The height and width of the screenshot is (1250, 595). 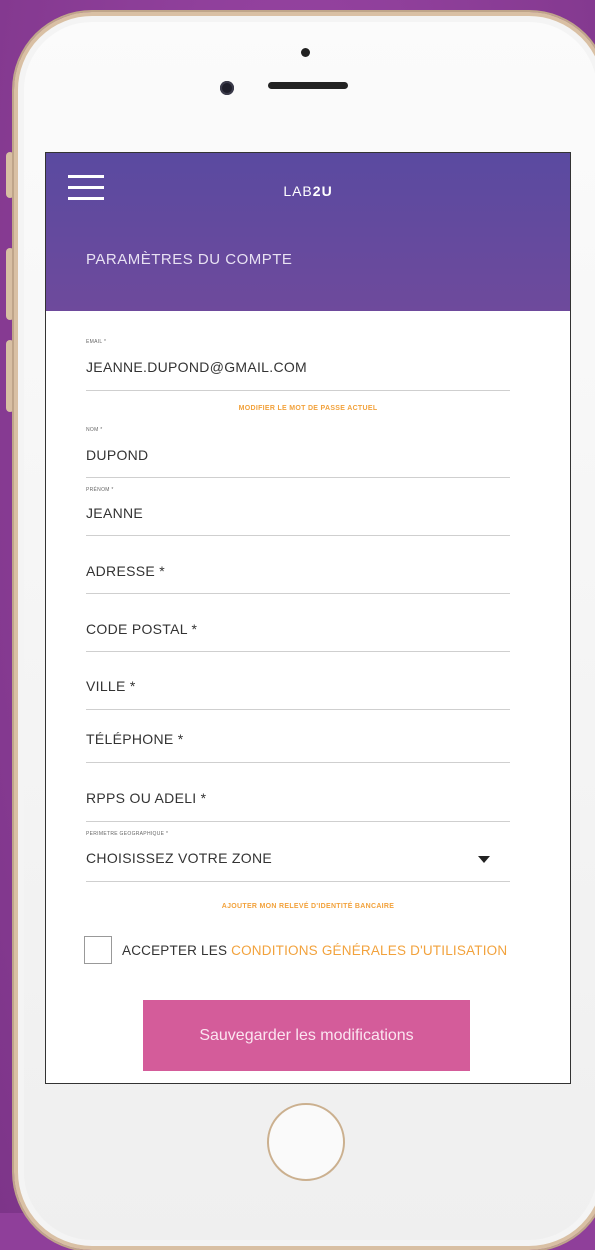 What do you see at coordinates (308, 85) in the screenshot?
I see `earpiece-speaker` at bounding box center [308, 85].